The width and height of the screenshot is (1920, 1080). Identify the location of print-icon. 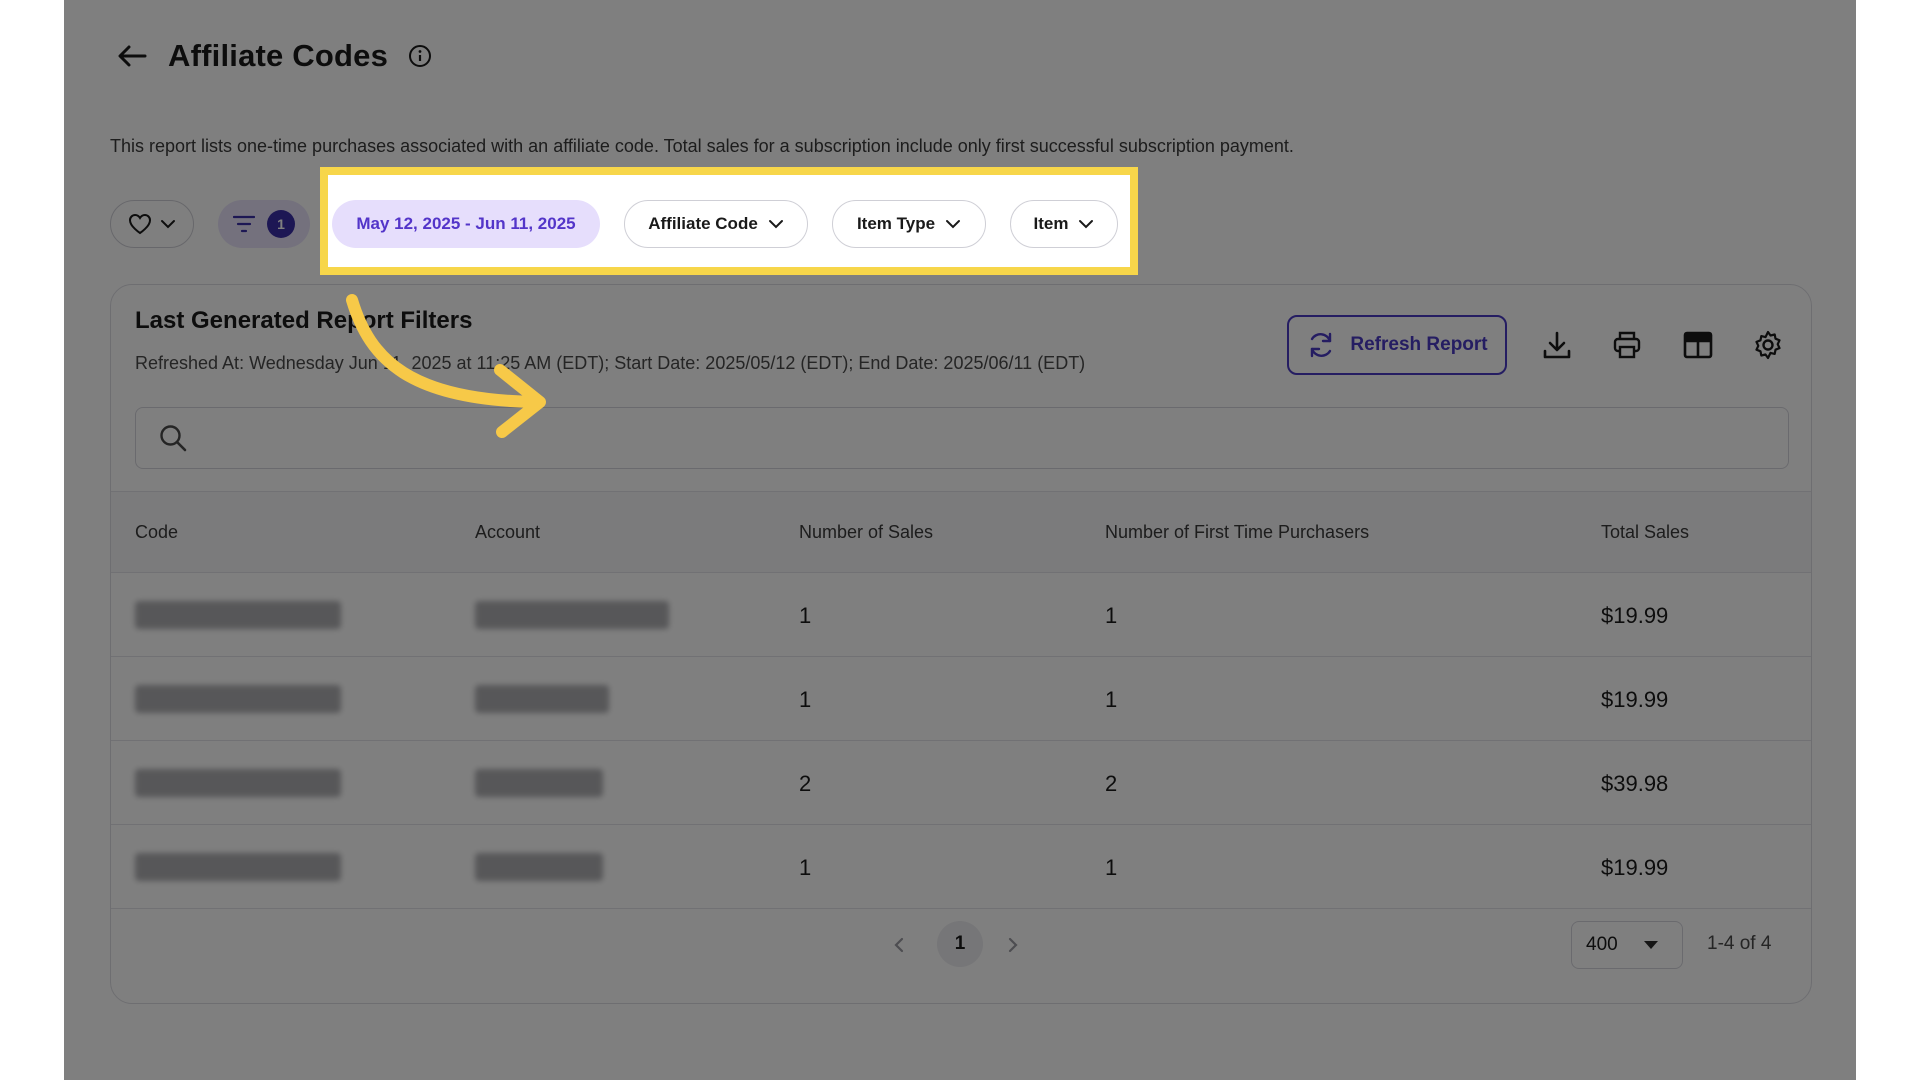
(1627, 345).